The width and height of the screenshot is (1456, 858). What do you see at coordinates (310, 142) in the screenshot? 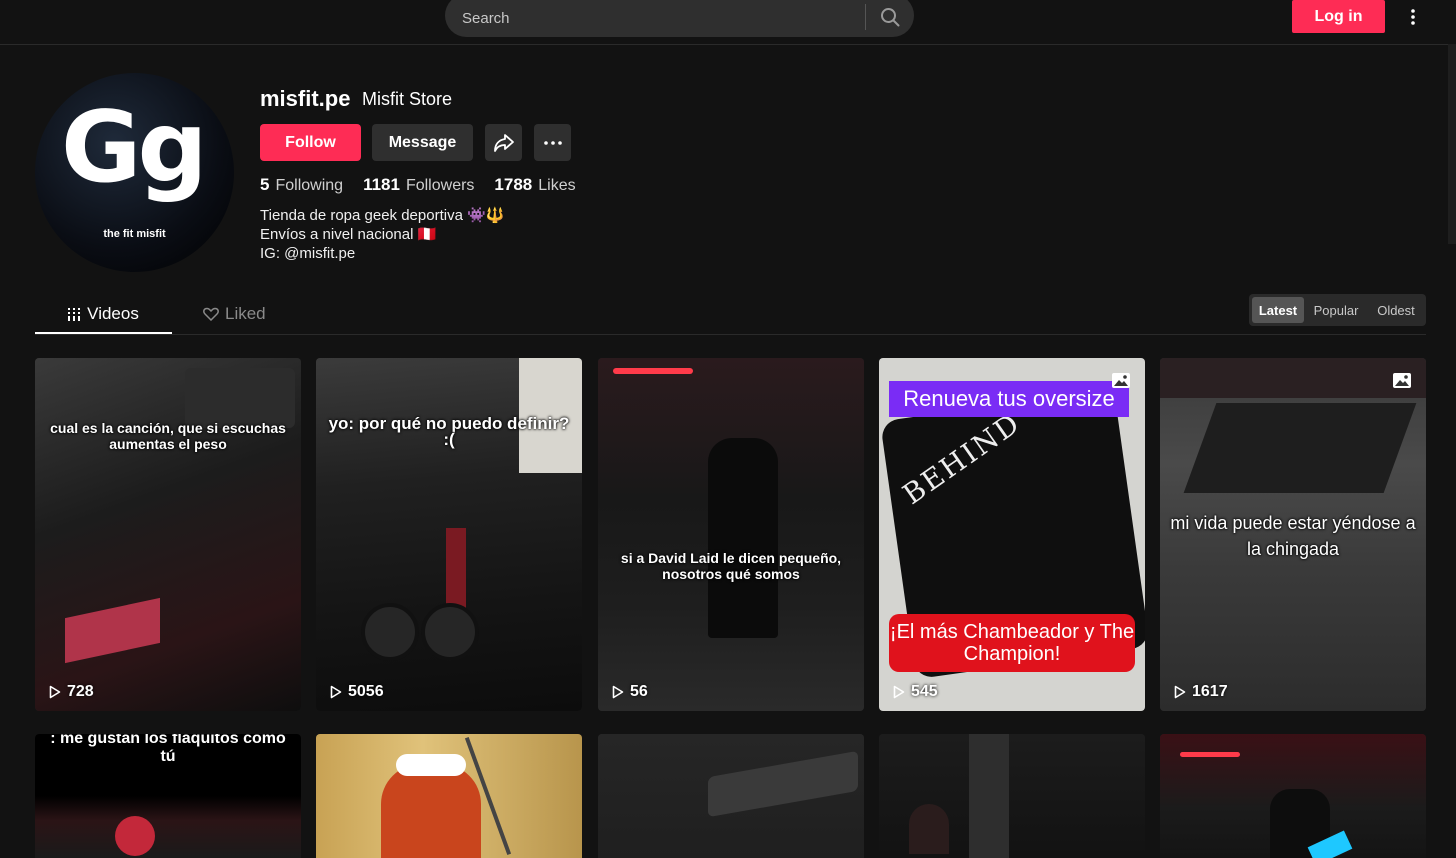
I see `follow-button: Follow` at bounding box center [310, 142].